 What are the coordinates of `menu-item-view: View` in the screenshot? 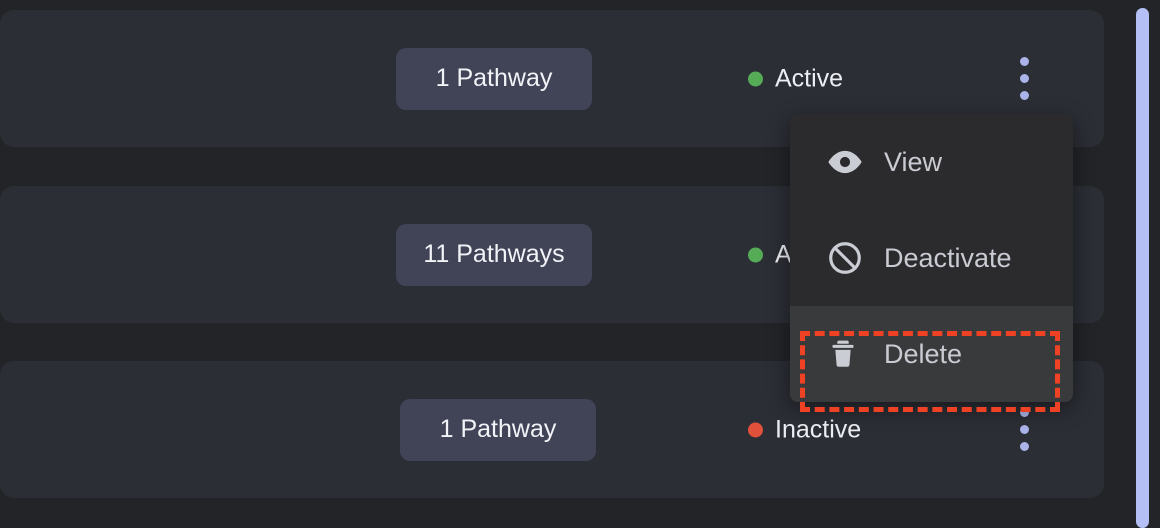 It's located at (931, 162).